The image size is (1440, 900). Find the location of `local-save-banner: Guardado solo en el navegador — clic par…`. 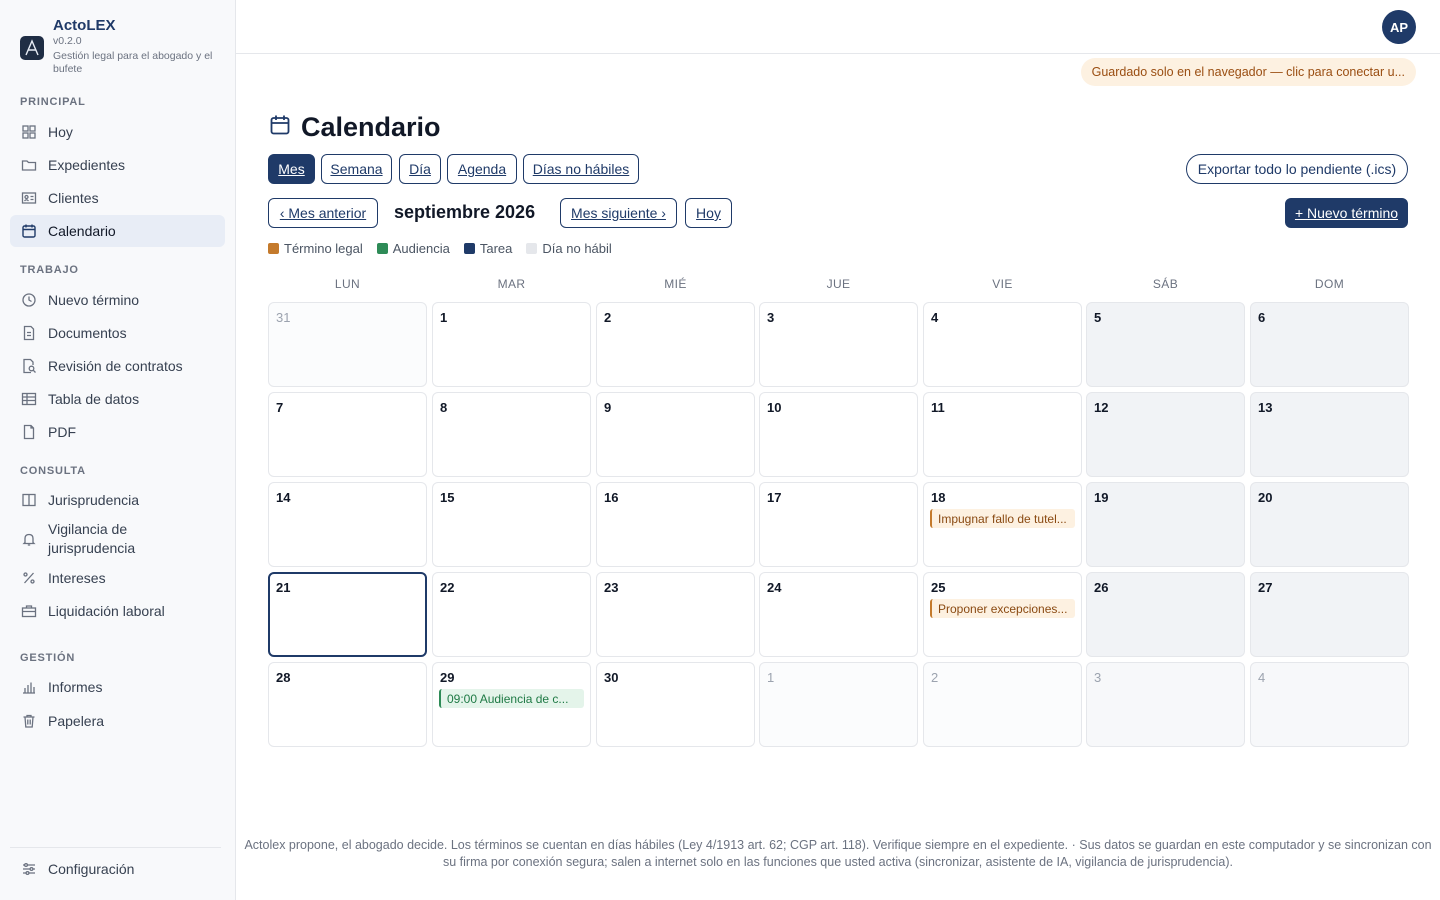

local-save-banner: Guardado solo en el navegador — clic par… is located at coordinates (1248, 72).